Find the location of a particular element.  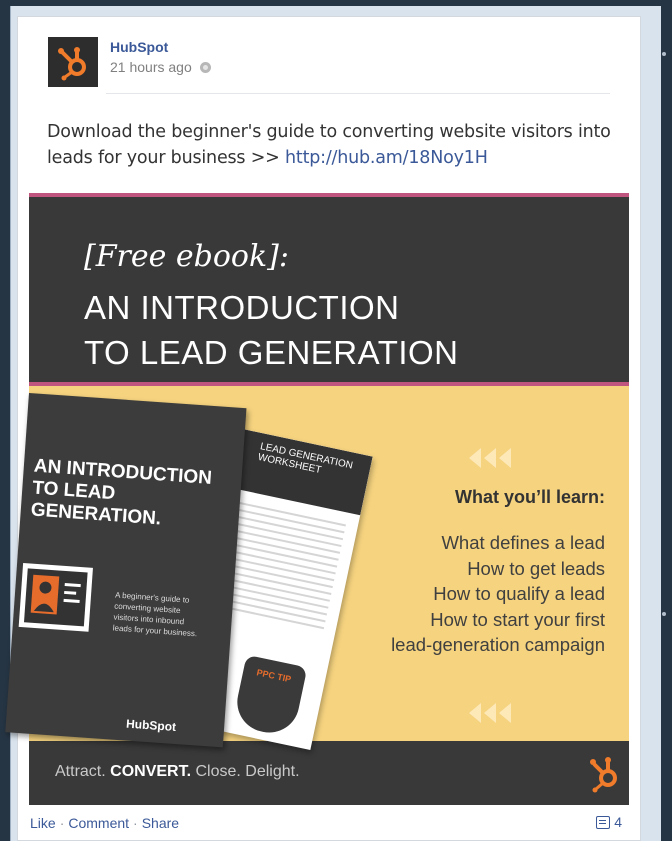

post-actions: Like · Comment · Share is located at coordinates (105, 823).